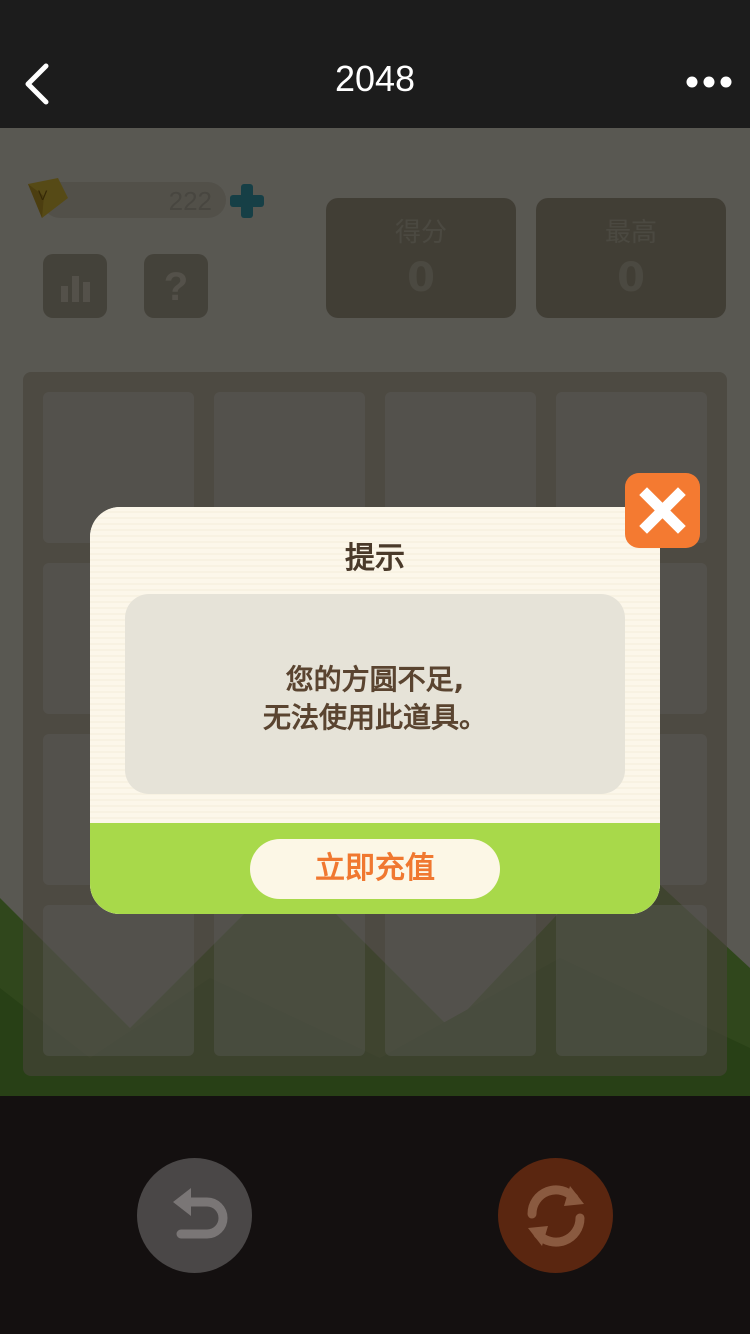 This screenshot has height=1334, width=750. What do you see at coordinates (374, 717) in the screenshot?
I see `message-line-2: 无法使用此道具。` at bounding box center [374, 717].